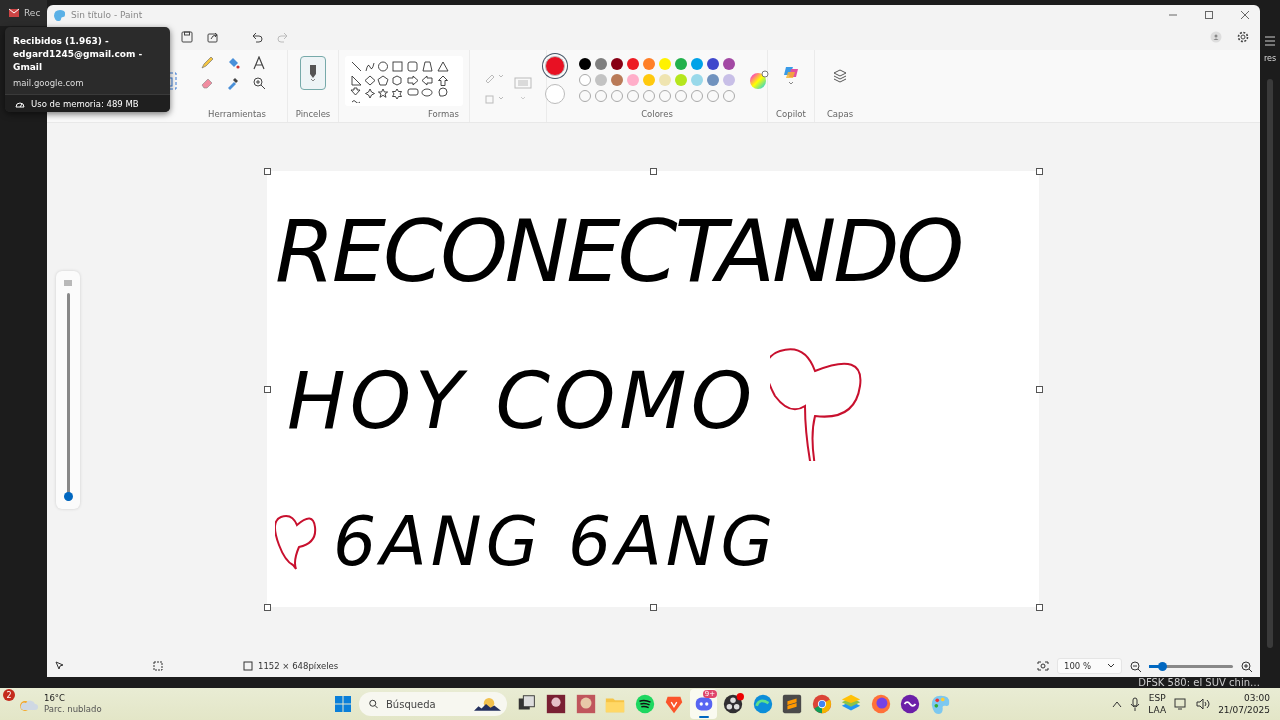  What do you see at coordinates (1181, 704) in the screenshot?
I see `network-icon` at bounding box center [1181, 704].